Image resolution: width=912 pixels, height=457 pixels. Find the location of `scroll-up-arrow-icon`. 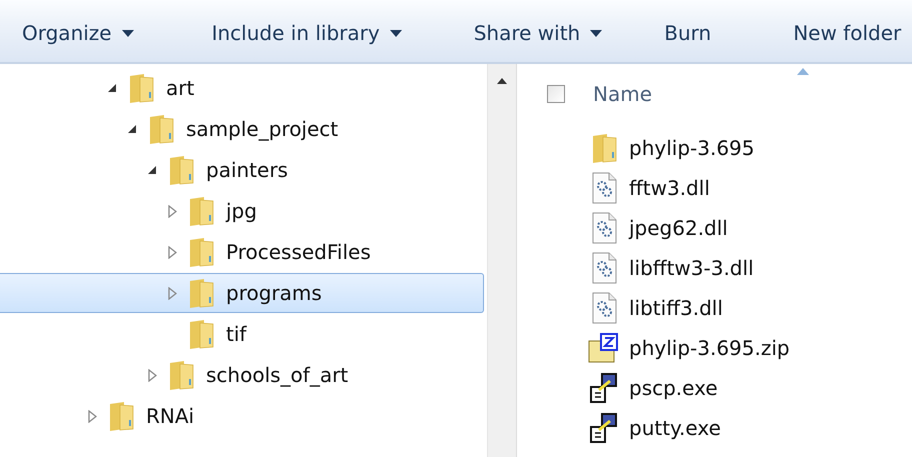

scroll-up-arrow-icon is located at coordinates (502, 81).